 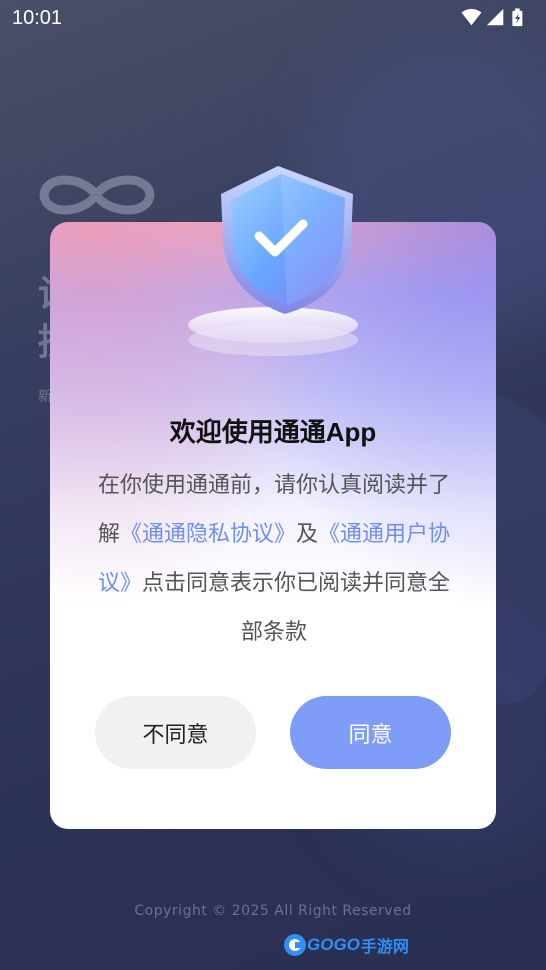 I want to click on disagree-button: 不同意, so click(x=175, y=732).